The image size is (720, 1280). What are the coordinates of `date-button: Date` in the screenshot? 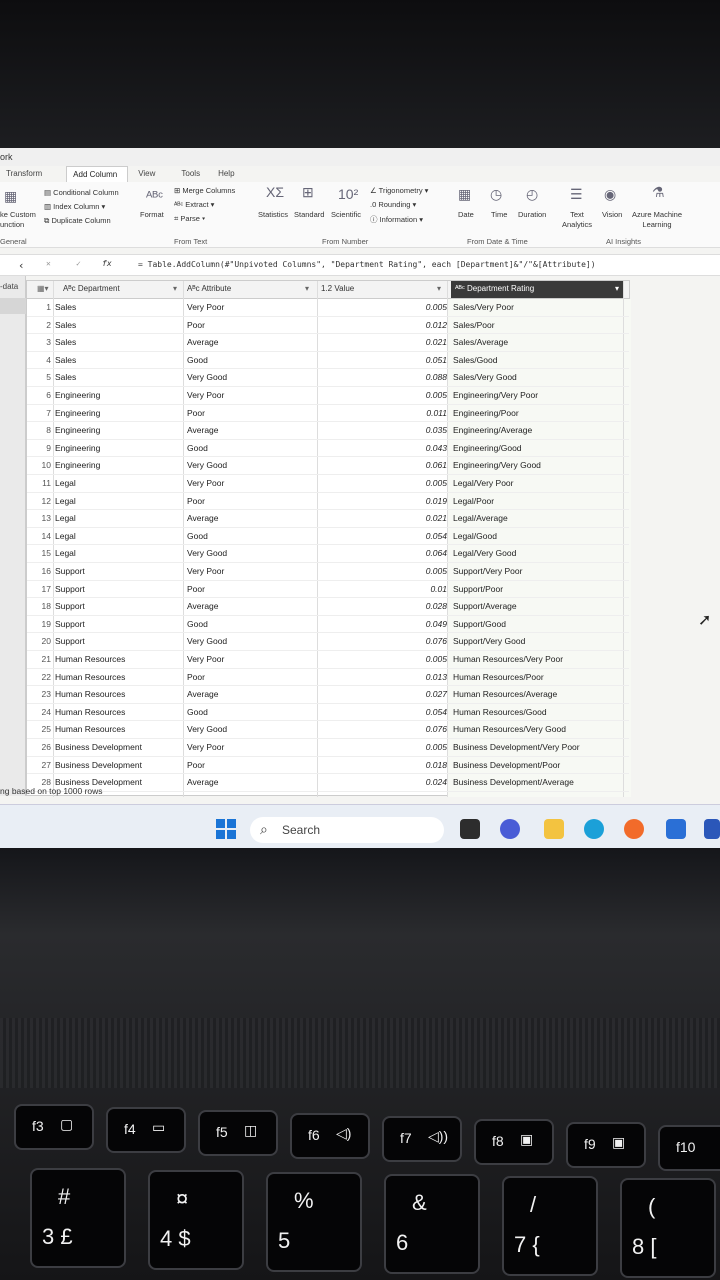 It's located at (466, 214).